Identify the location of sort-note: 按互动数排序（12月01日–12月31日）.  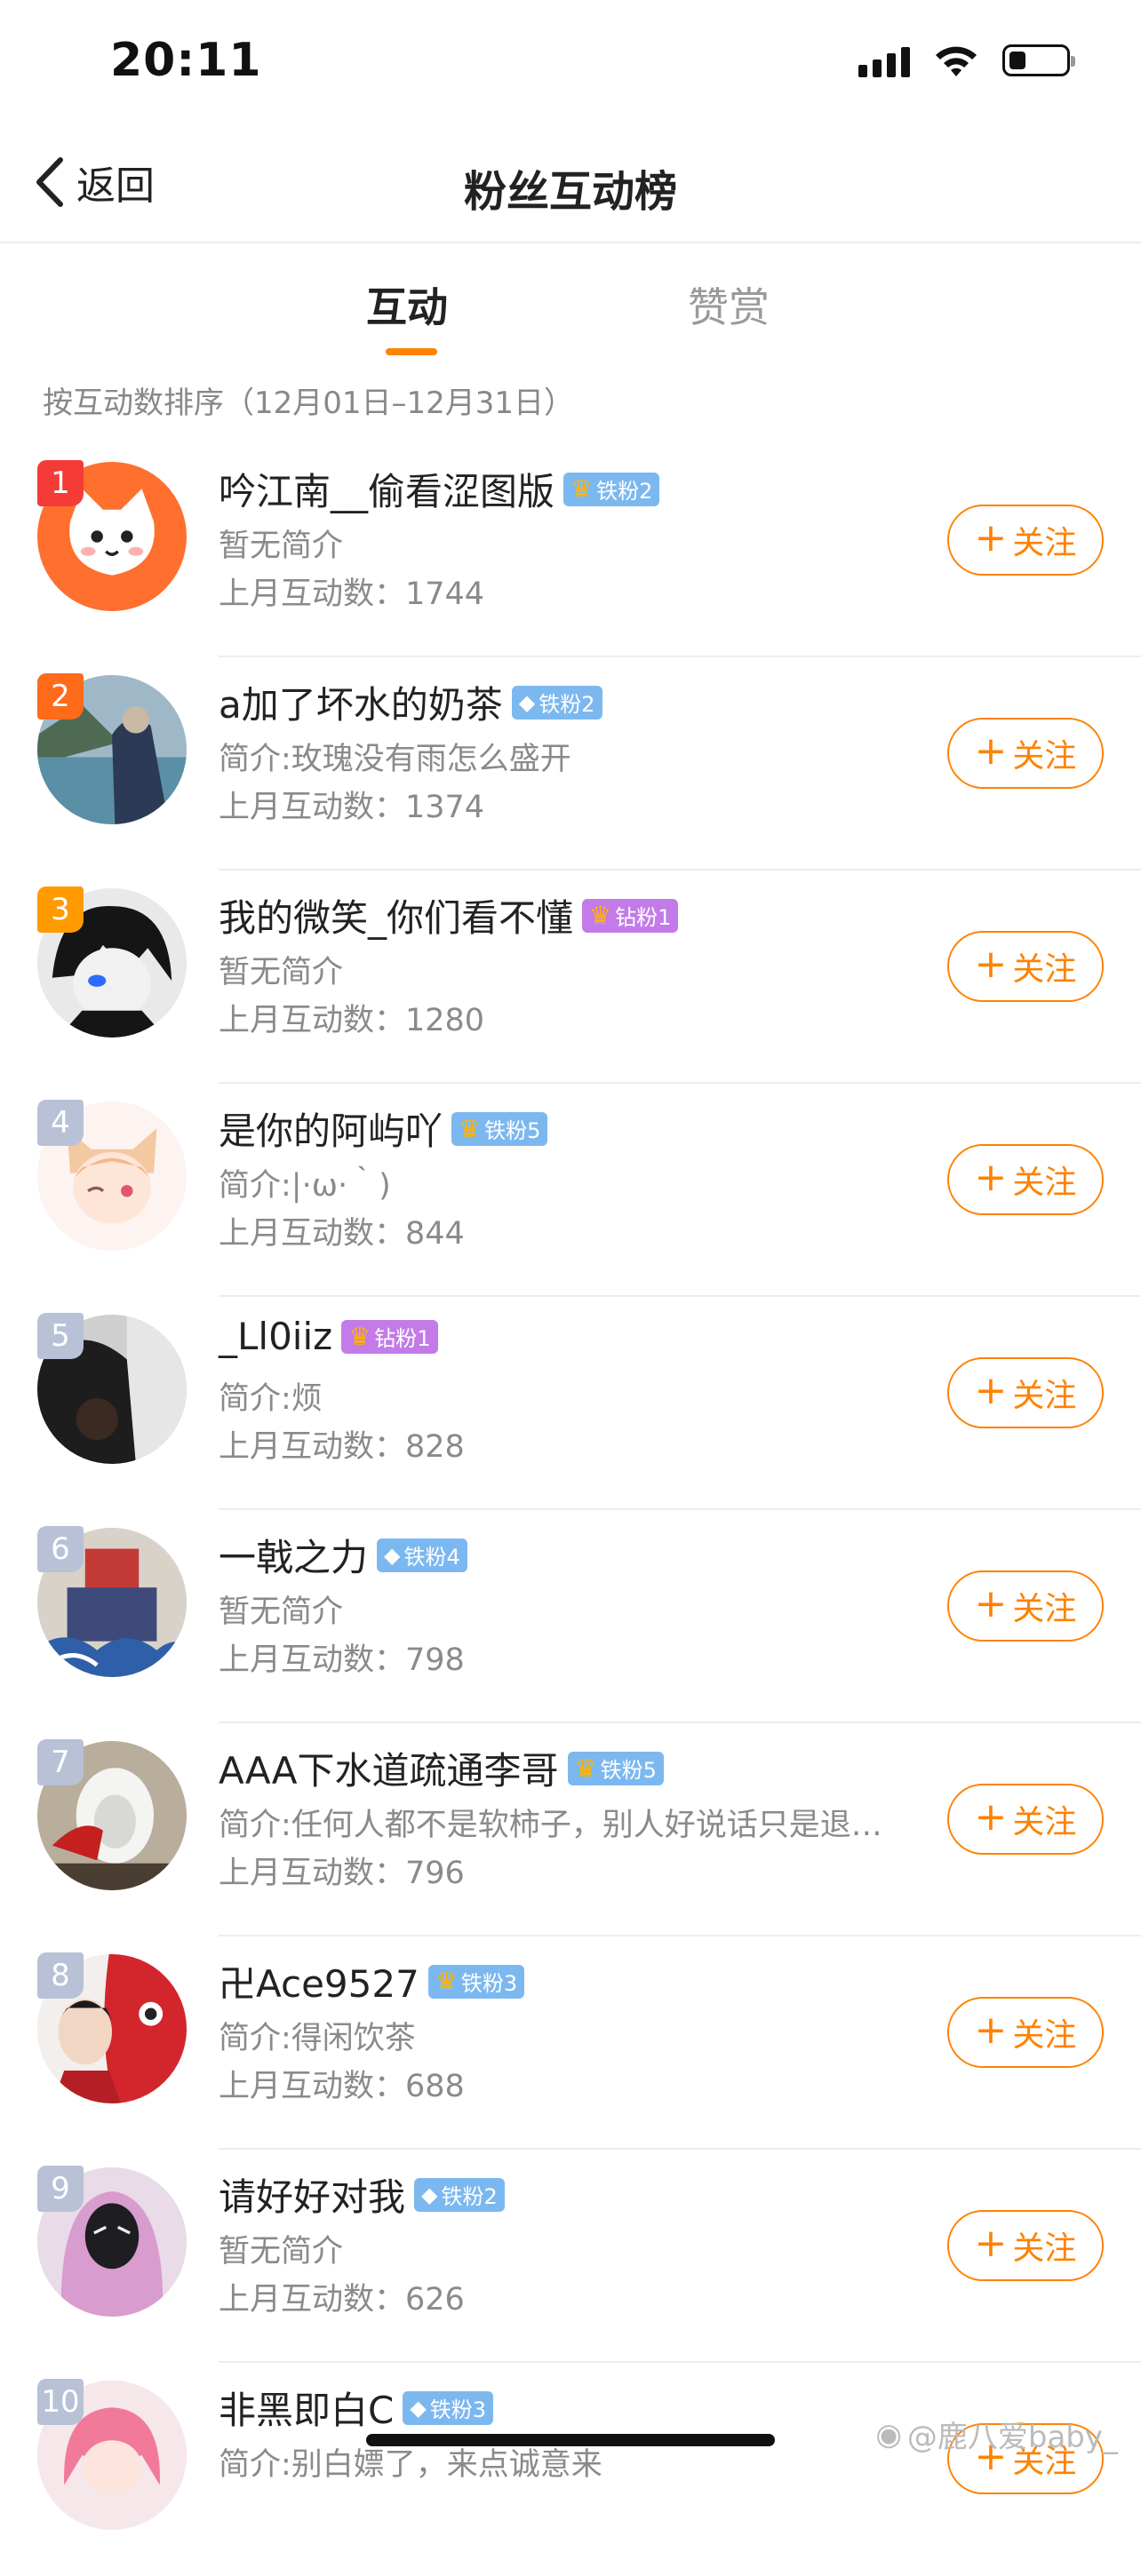
(309, 403).